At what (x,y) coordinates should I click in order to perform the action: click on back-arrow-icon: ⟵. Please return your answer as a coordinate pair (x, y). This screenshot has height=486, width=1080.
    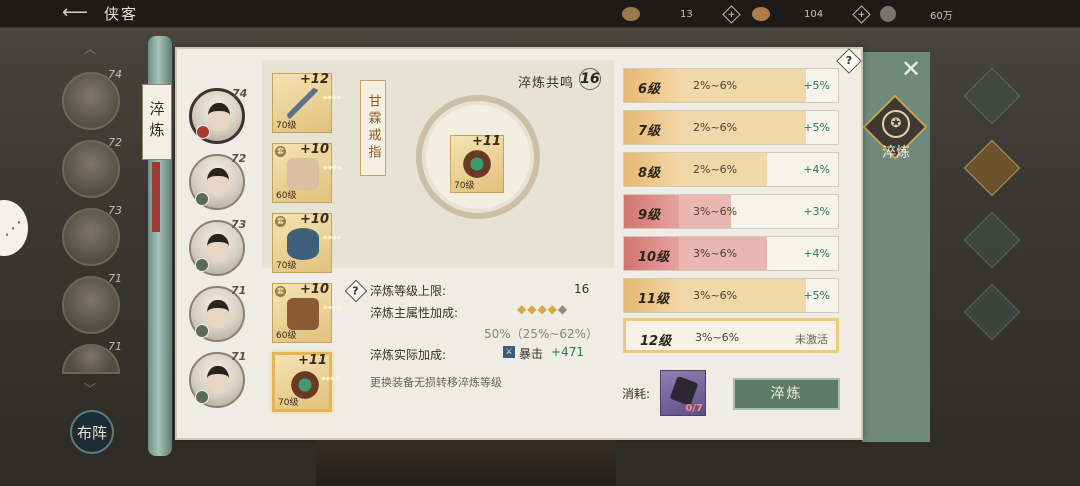
    Looking at the image, I should click on (78, 13).